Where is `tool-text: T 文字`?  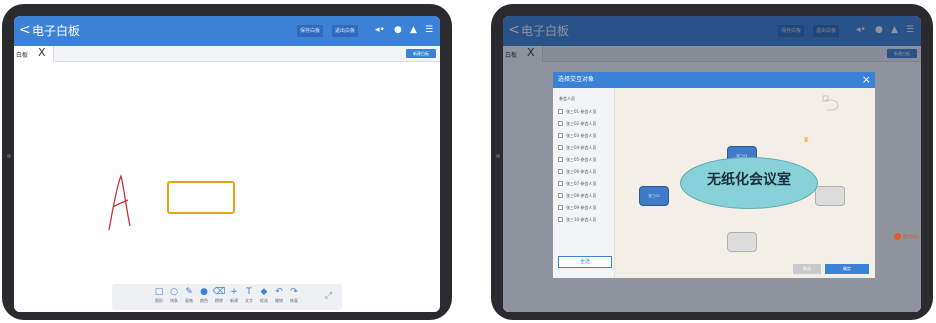
tool-text: T 文字 is located at coordinates (249, 295).